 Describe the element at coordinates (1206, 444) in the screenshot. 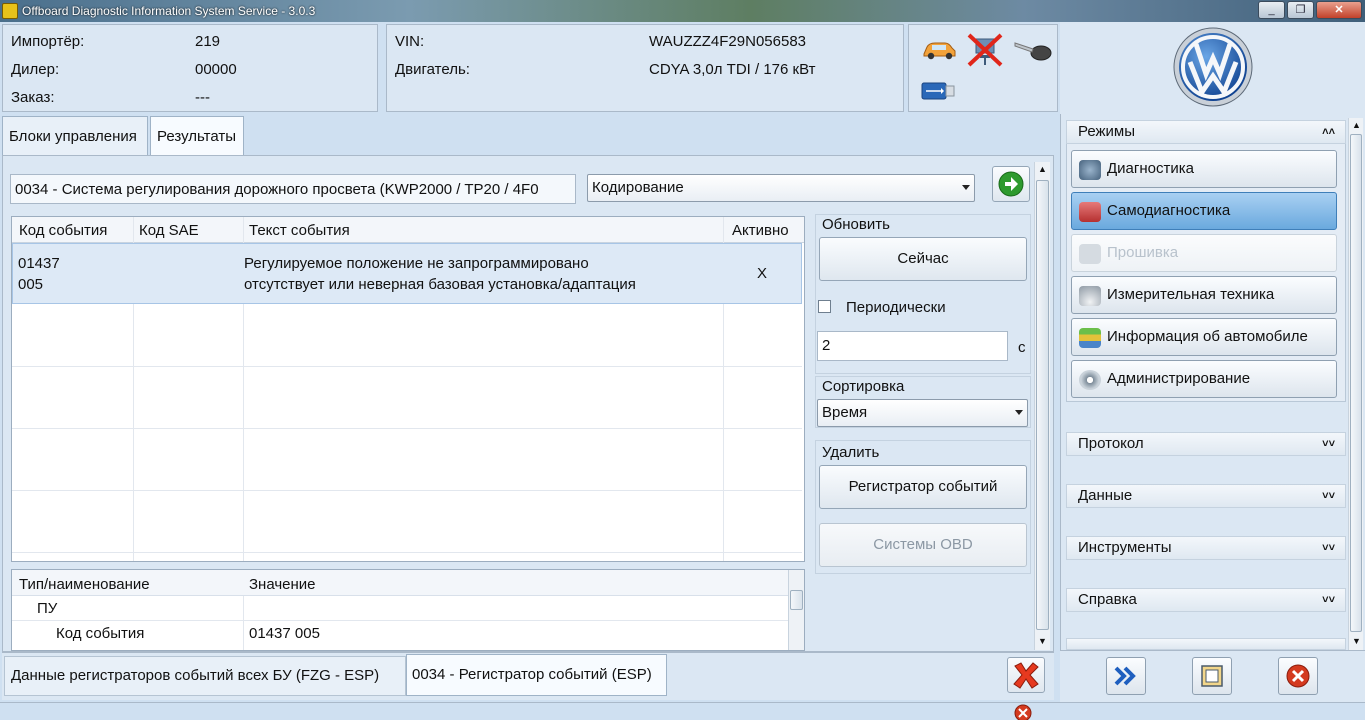

I see `protocol-section-header: Протокол ˅˅` at that location.